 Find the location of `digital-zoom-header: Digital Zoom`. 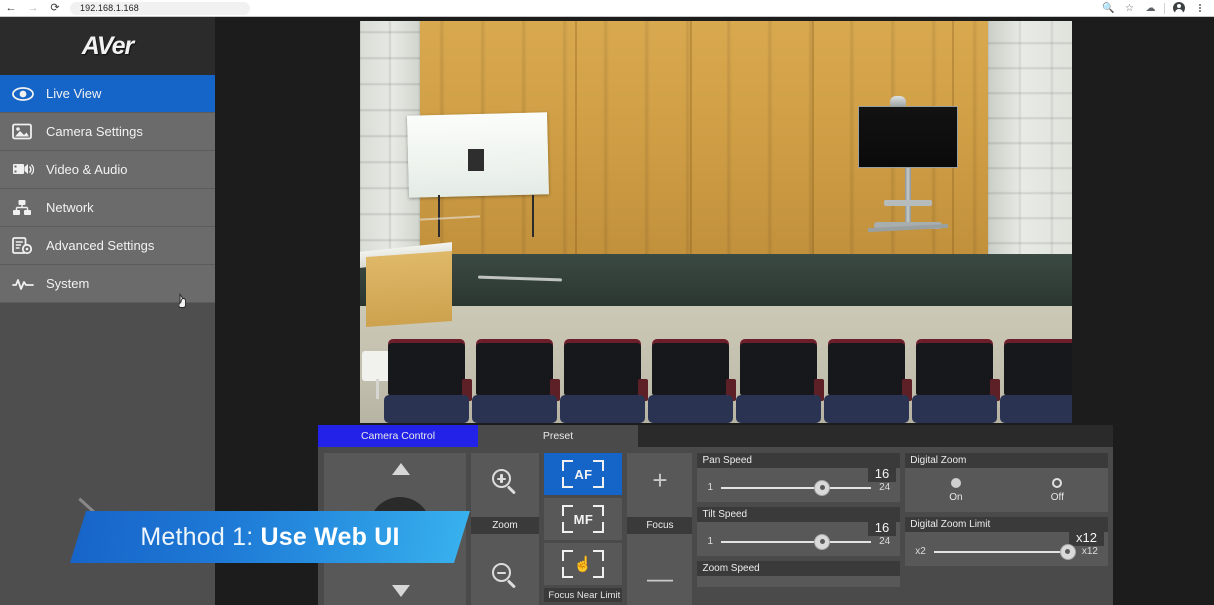

digital-zoom-header: Digital Zoom is located at coordinates (1006, 460).